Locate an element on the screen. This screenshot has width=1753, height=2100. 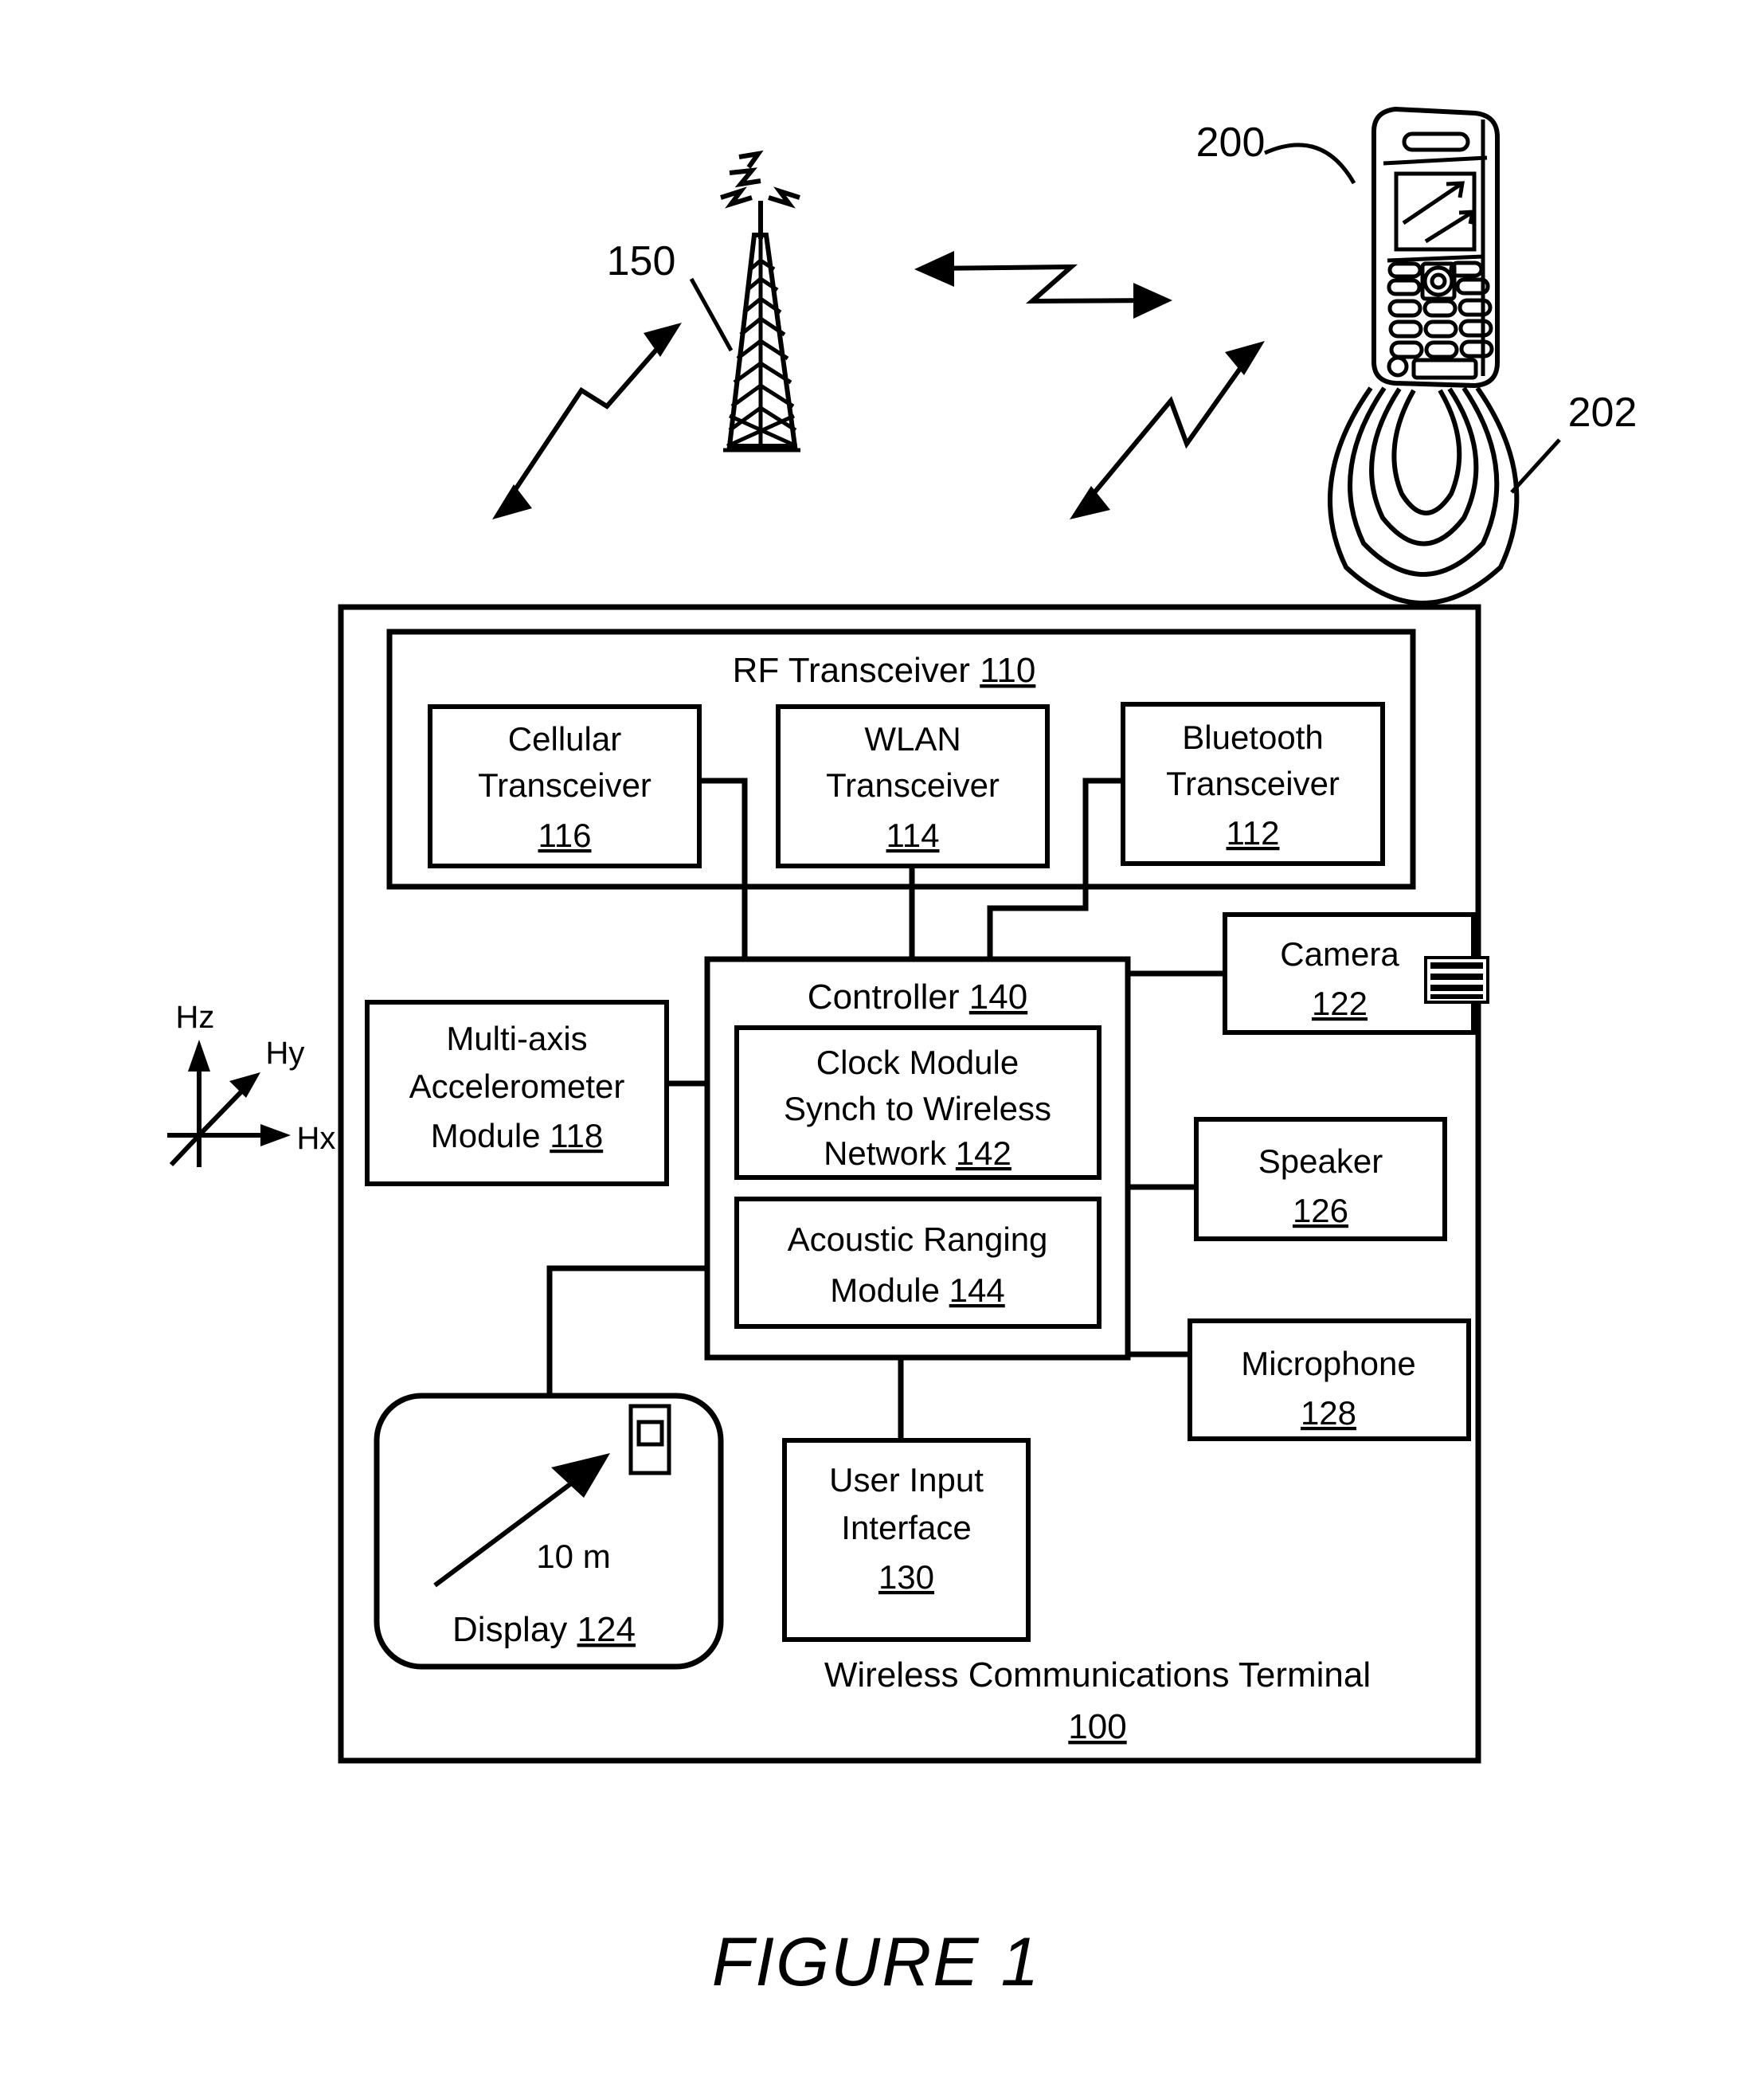
axis-label-hx: Hx is located at coordinates (316, 1138).